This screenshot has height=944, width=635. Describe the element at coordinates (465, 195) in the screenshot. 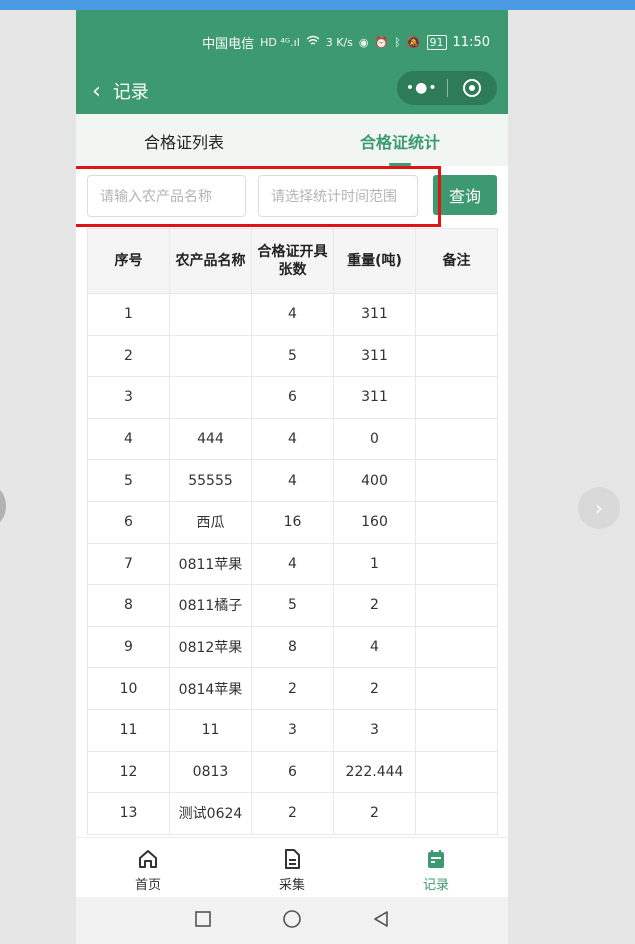

I see `query-button: 查询` at that location.